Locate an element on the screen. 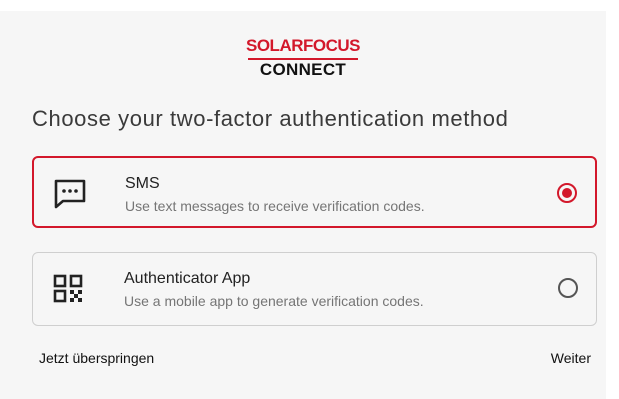 The height and width of the screenshot is (399, 619). app-radio-button is located at coordinates (568, 288).